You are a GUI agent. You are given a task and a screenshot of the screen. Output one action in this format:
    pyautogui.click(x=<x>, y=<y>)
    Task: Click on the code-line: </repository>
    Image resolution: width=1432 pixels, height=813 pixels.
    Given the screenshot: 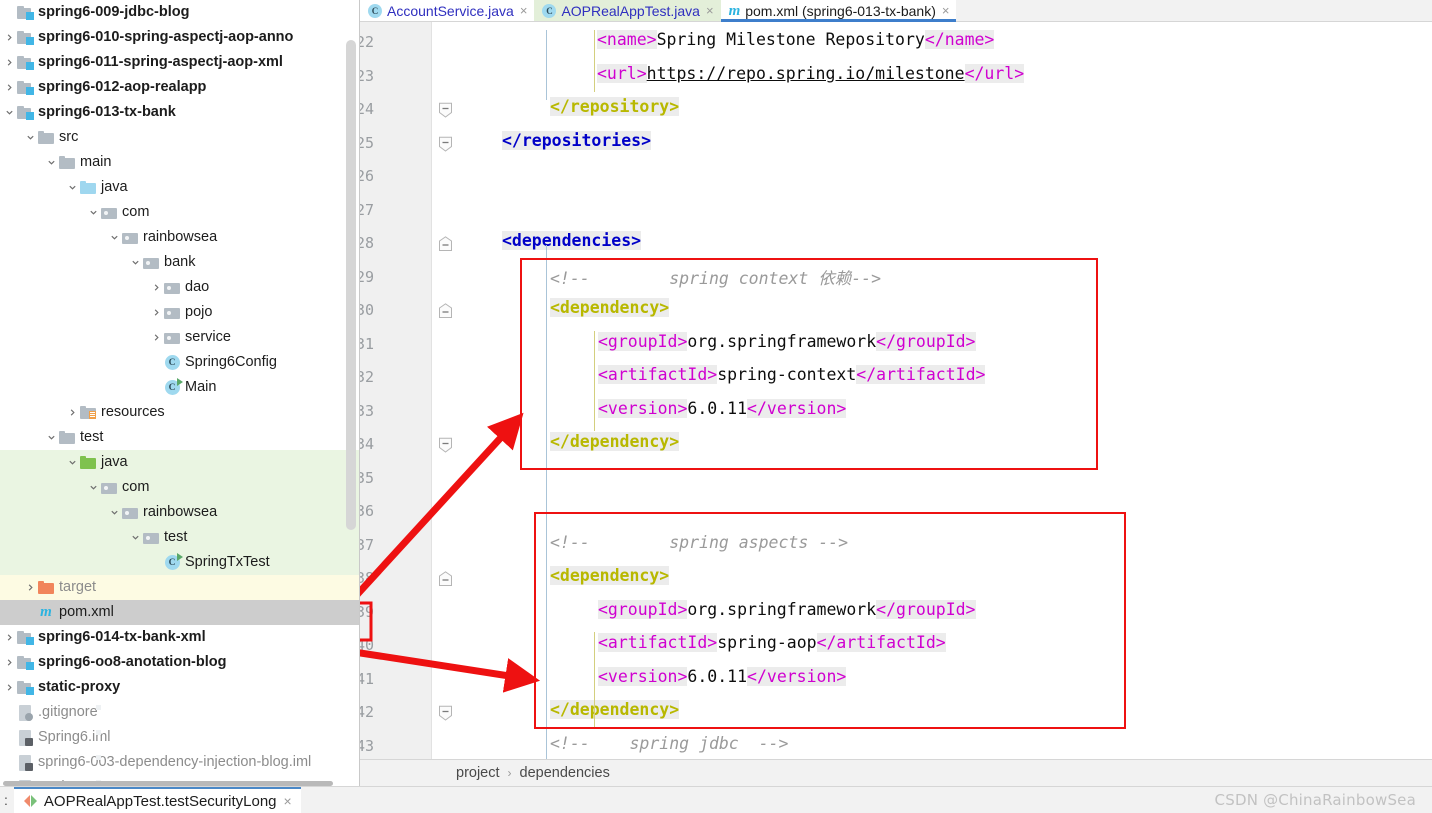 What is the action you would take?
    pyautogui.click(x=615, y=106)
    